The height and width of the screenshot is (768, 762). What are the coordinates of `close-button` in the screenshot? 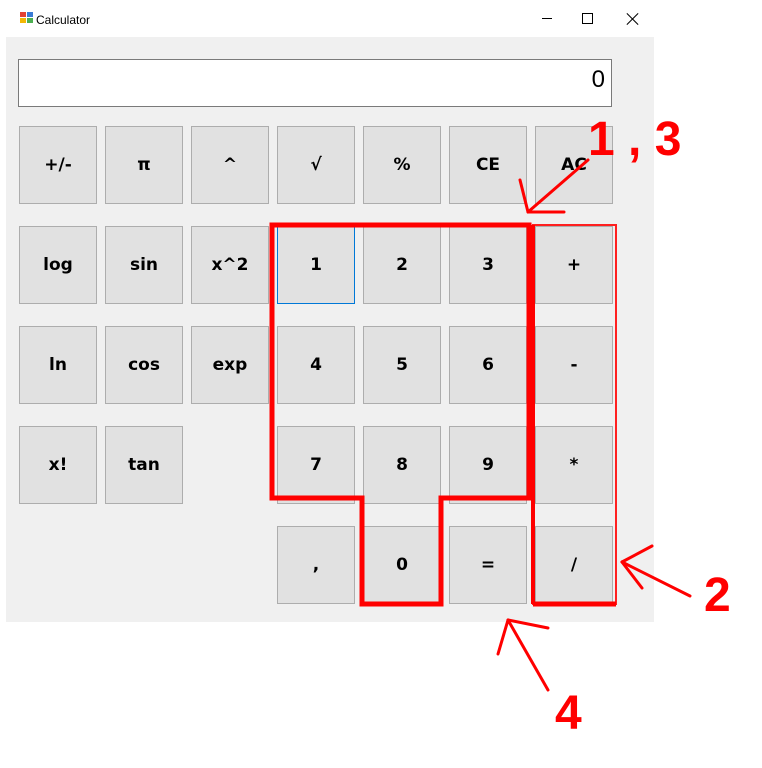 It's located at (633, 18).